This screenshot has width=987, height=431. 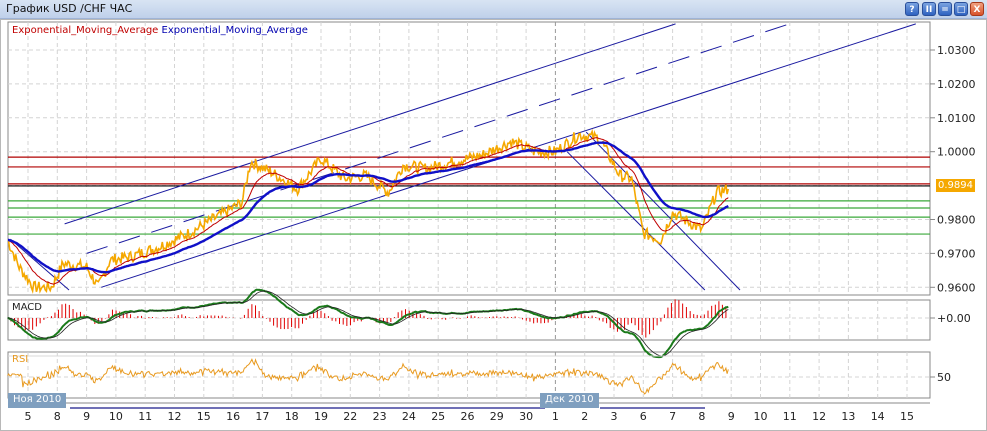 What do you see at coordinates (584, 416) in the screenshot?
I see `x-tick-label: 2` at bounding box center [584, 416].